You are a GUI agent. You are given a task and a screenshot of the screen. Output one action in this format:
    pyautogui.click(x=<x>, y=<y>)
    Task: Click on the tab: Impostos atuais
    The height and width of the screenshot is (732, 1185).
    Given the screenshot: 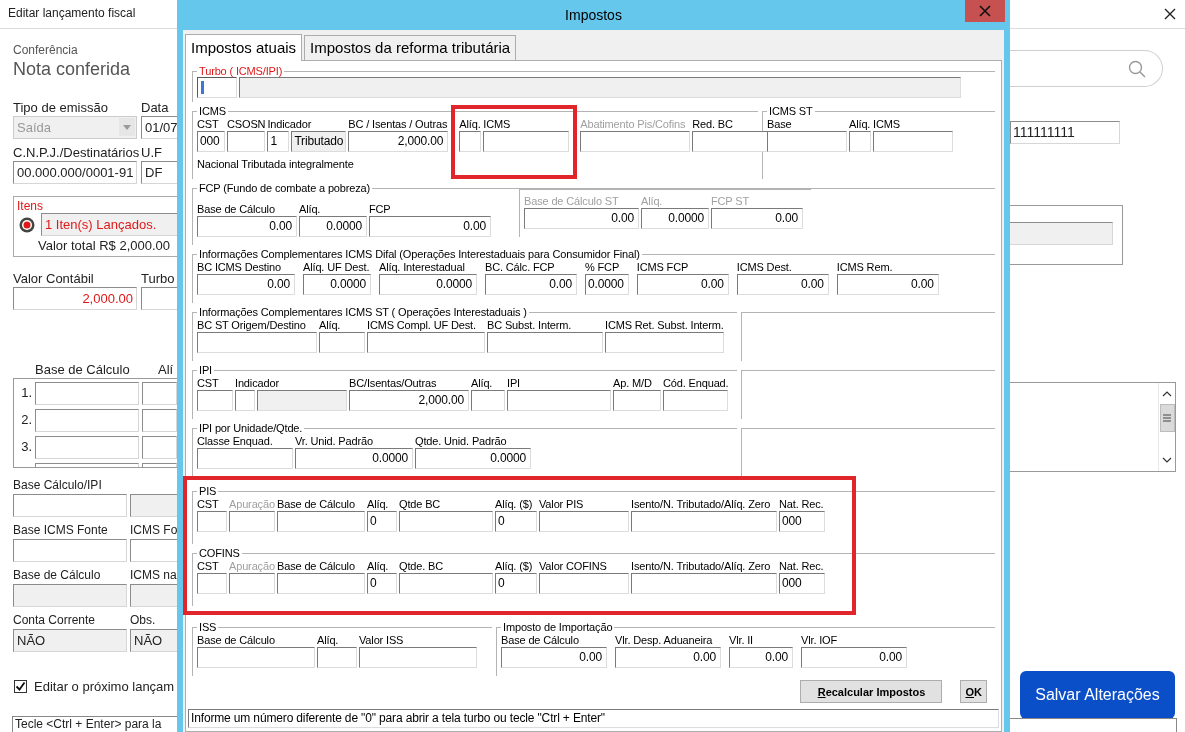 What is the action you would take?
    pyautogui.click(x=244, y=47)
    